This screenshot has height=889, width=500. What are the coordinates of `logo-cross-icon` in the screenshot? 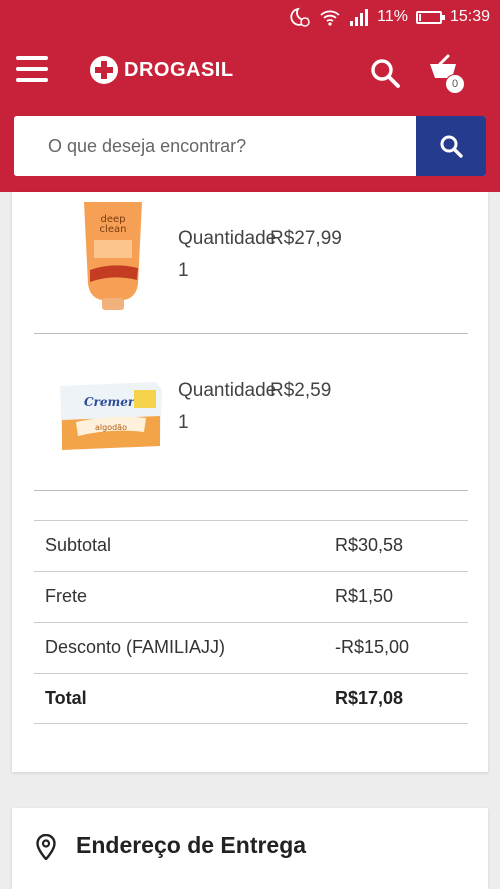 It's located at (104, 70).